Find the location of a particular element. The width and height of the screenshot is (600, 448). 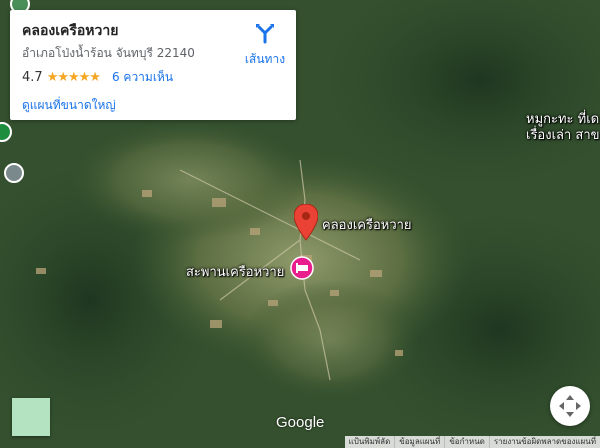

terms-link: ข้อกำหนด is located at coordinates (466, 442).